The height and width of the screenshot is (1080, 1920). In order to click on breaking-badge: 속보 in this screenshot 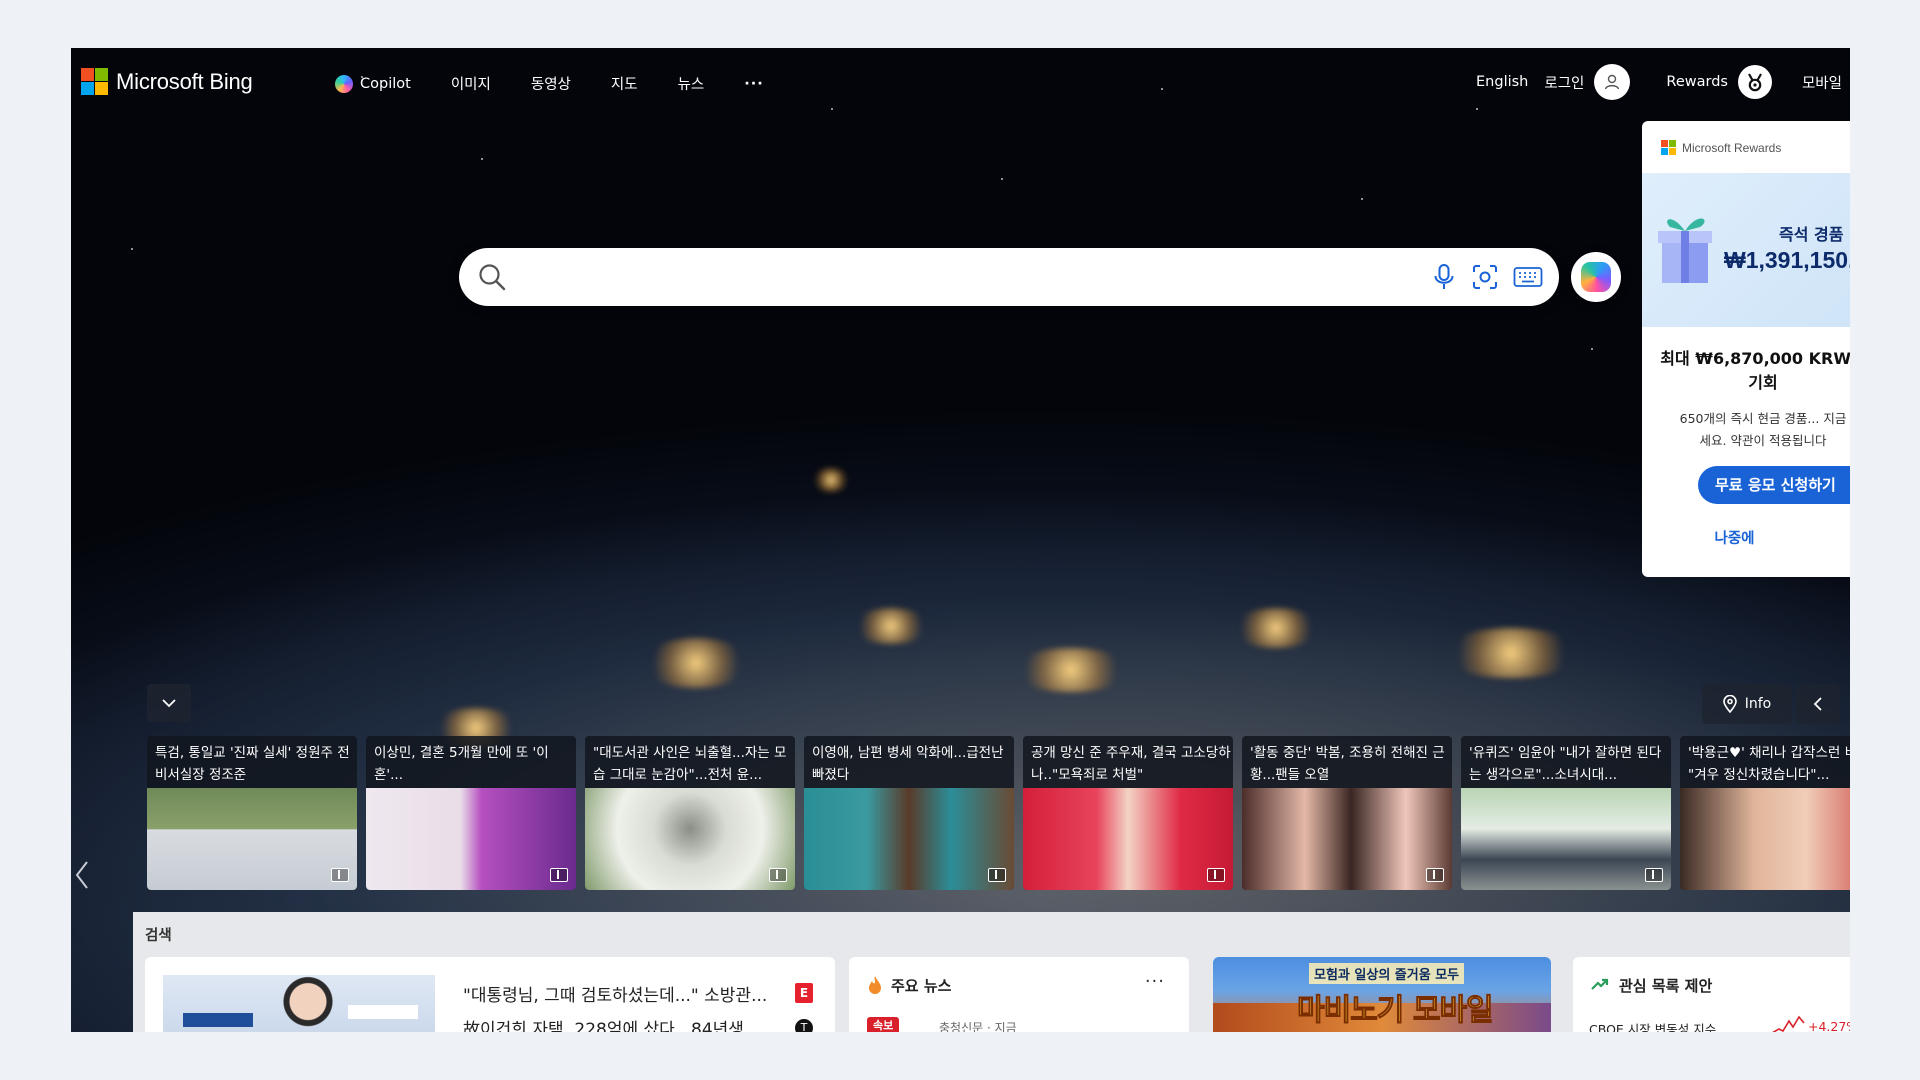, I will do `click(883, 1024)`.